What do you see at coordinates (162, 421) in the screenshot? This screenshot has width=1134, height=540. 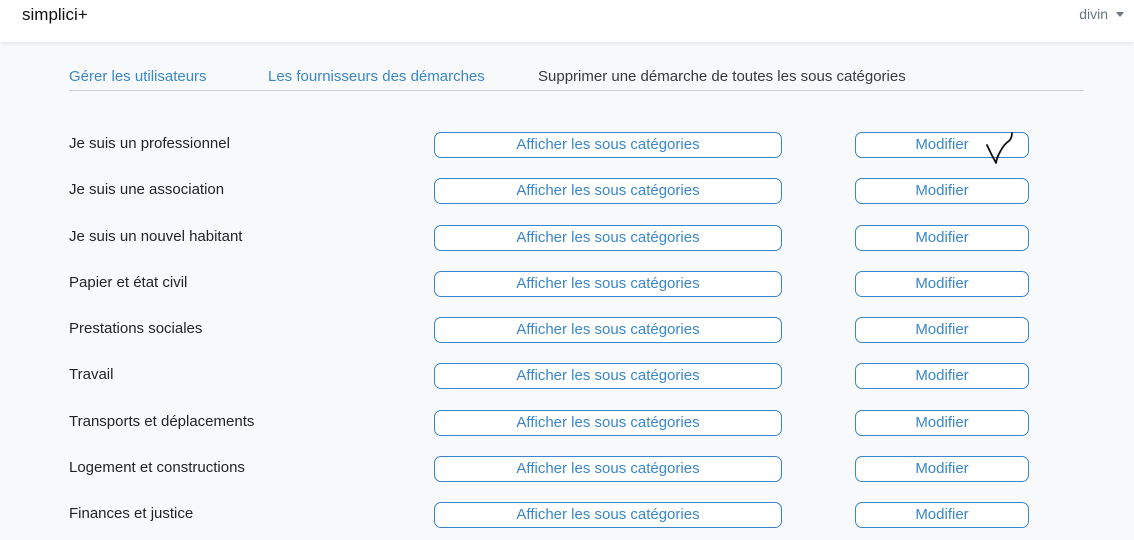 I see `category-label: Transports et déplacements` at bounding box center [162, 421].